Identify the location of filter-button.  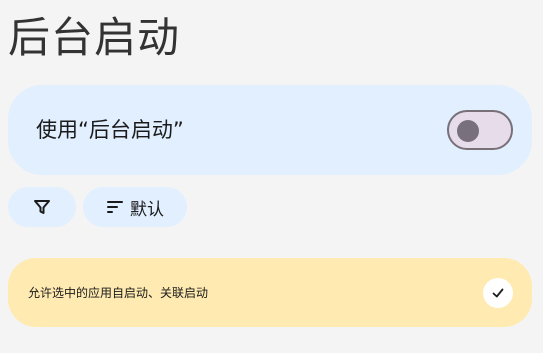
(42, 207).